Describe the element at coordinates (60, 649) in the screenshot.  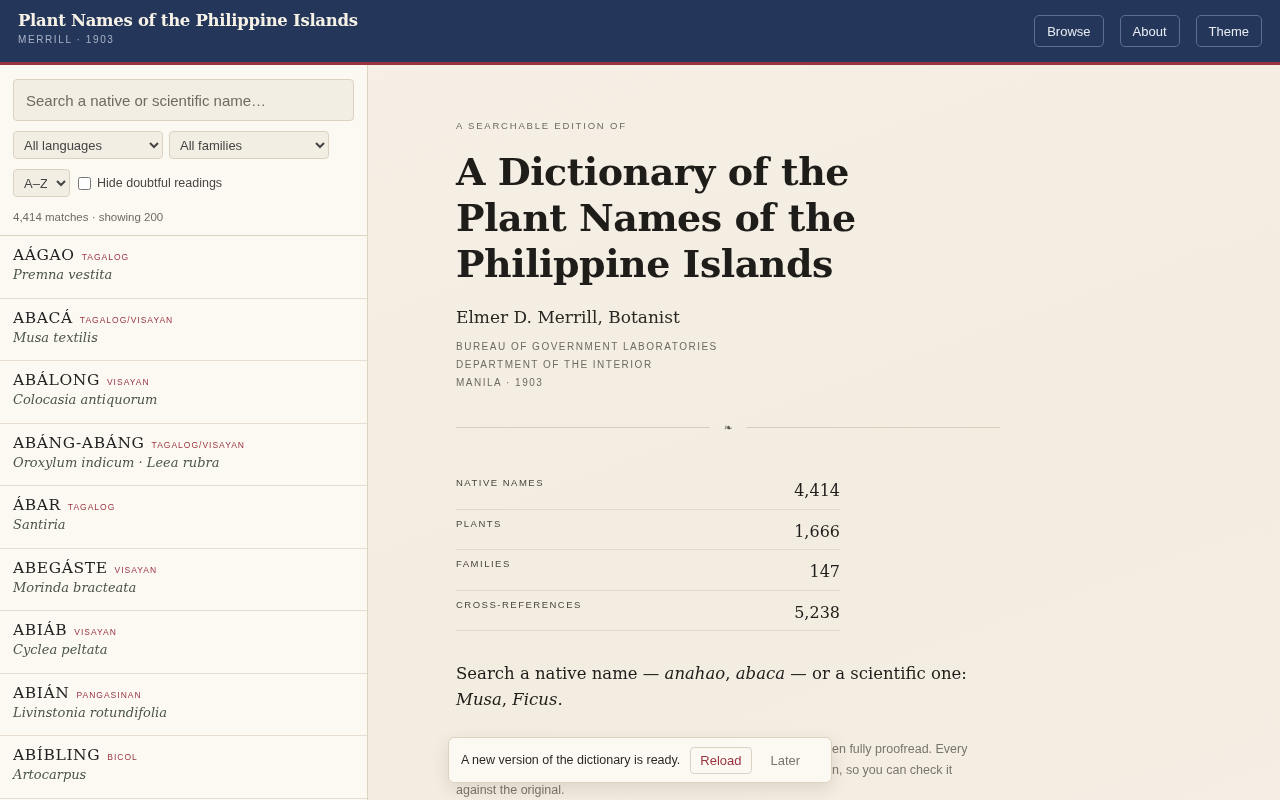
I see `scientific-name: Cyclea peltata` at that location.